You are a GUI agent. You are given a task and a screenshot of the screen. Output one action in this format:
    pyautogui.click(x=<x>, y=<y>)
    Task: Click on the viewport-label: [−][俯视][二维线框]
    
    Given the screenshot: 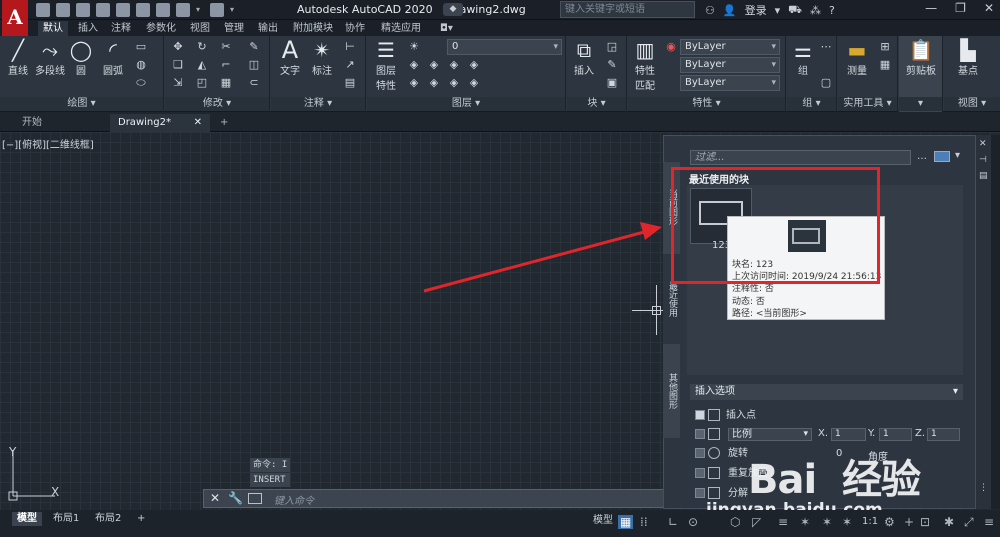 What is the action you would take?
    pyautogui.click(x=48, y=143)
    